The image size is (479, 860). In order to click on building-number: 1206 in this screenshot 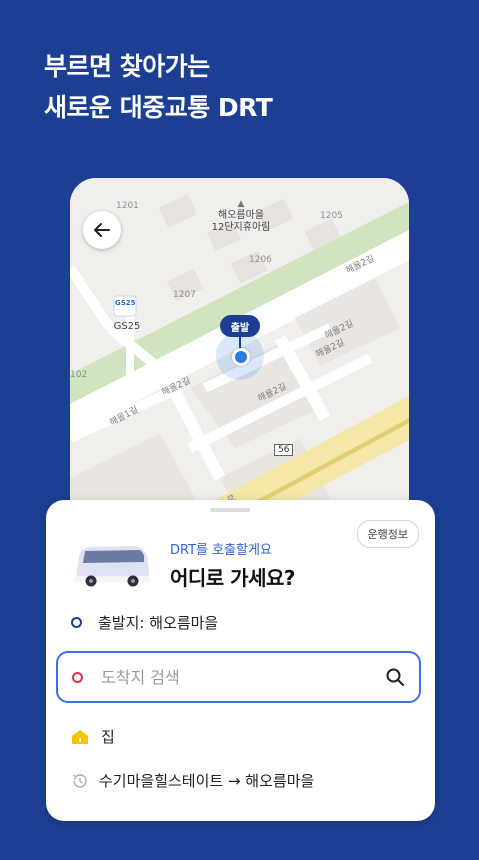, I will do `click(260, 260)`.